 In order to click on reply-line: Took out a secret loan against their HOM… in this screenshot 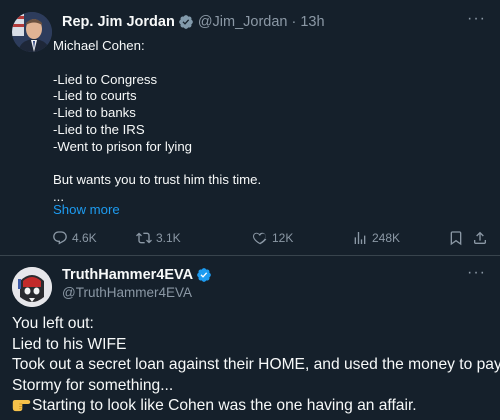, I will do `click(256, 364)`.